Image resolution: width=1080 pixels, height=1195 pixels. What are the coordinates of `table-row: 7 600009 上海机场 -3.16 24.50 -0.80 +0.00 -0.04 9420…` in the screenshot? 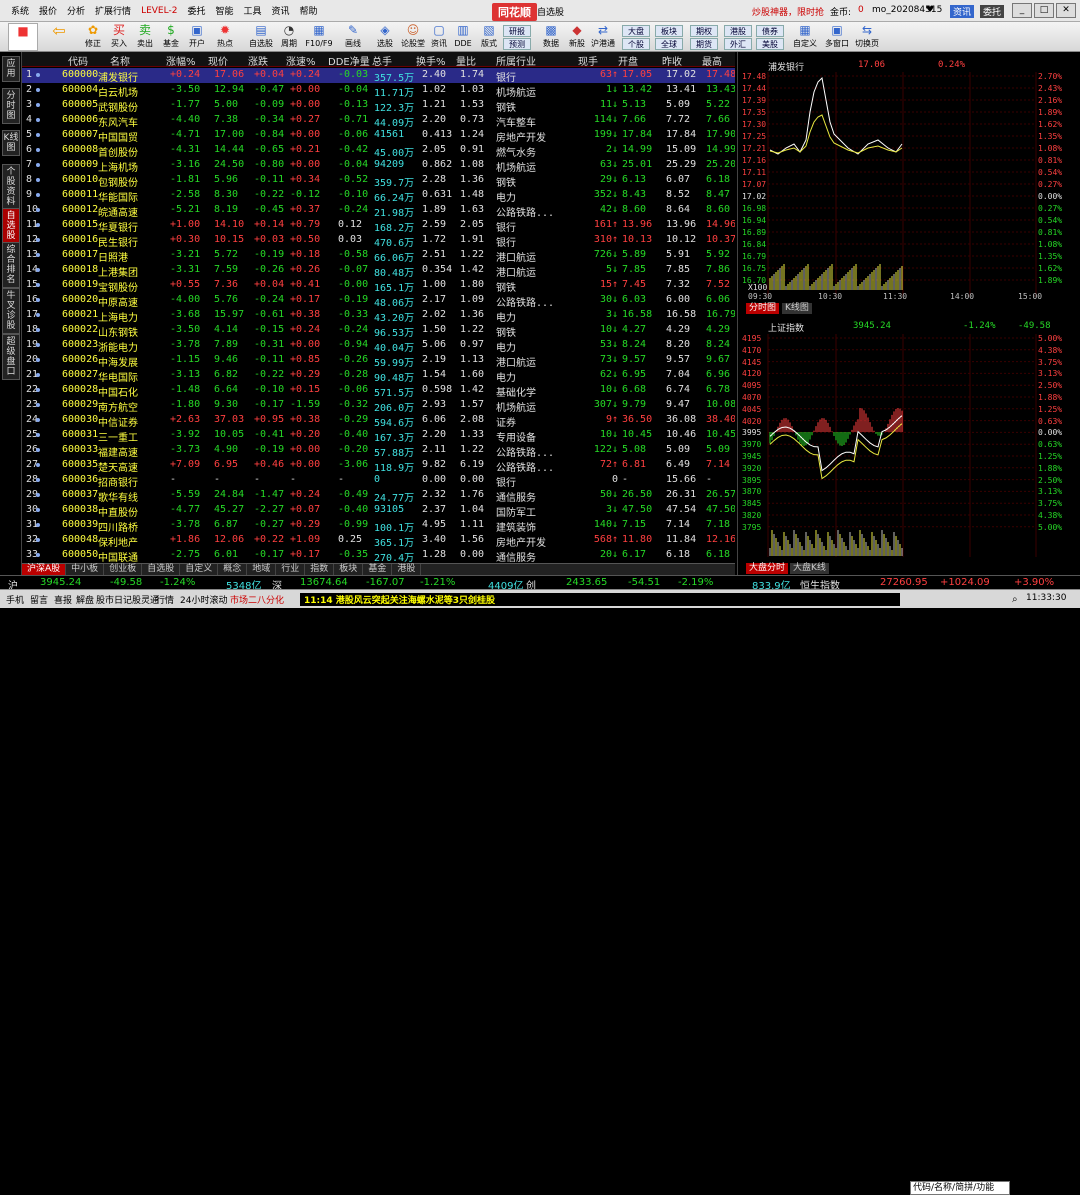 It's located at (378, 166).